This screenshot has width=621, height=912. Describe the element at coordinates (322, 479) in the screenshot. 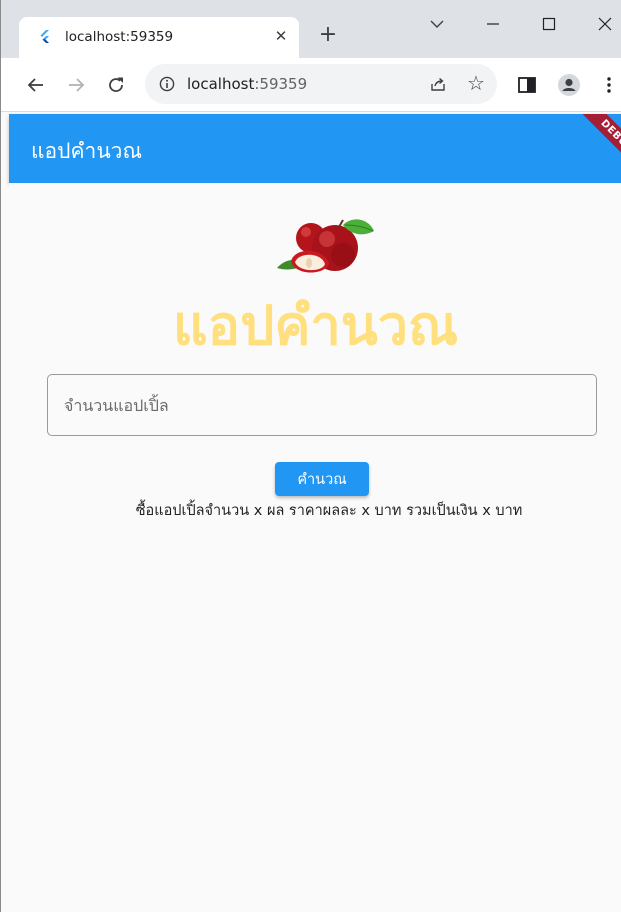

I see `calculate-button: คำนวณ` at that location.